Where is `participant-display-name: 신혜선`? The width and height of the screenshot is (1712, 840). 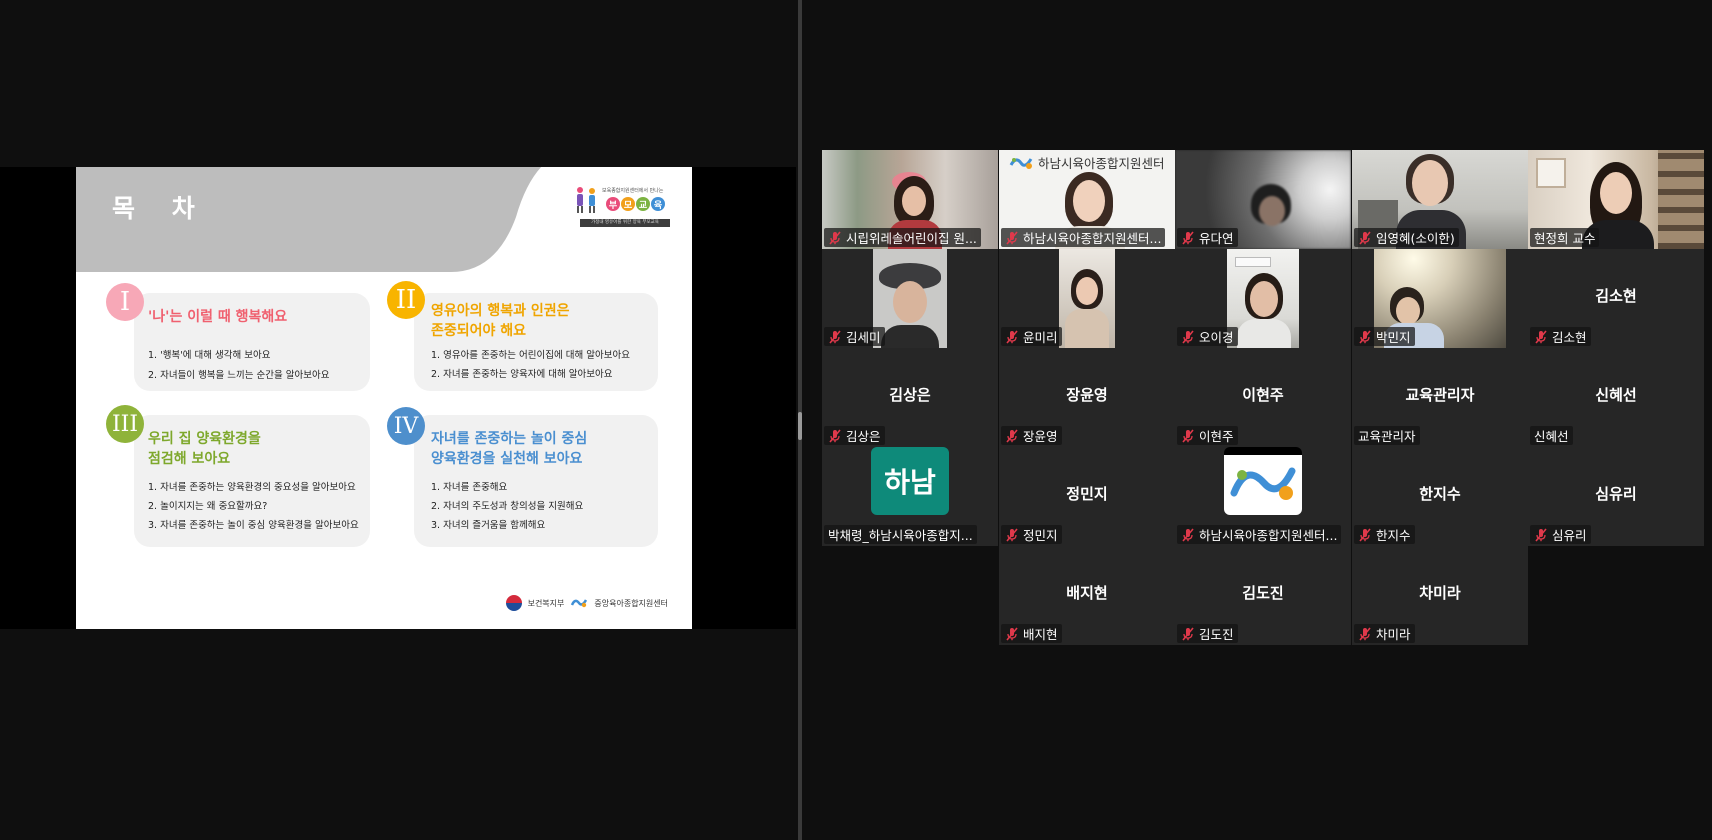
participant-display-name: 신혜선 is located at coordinates (1616, 395).